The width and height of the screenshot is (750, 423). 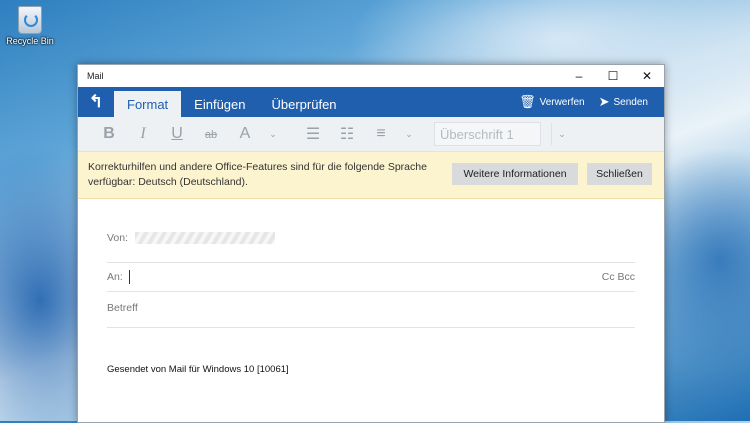 What do you see at coordinates (304, 104) in the screenshot?
I see `tab-ueberpruefen: Überprüfen` at bounding box center [304, 104].